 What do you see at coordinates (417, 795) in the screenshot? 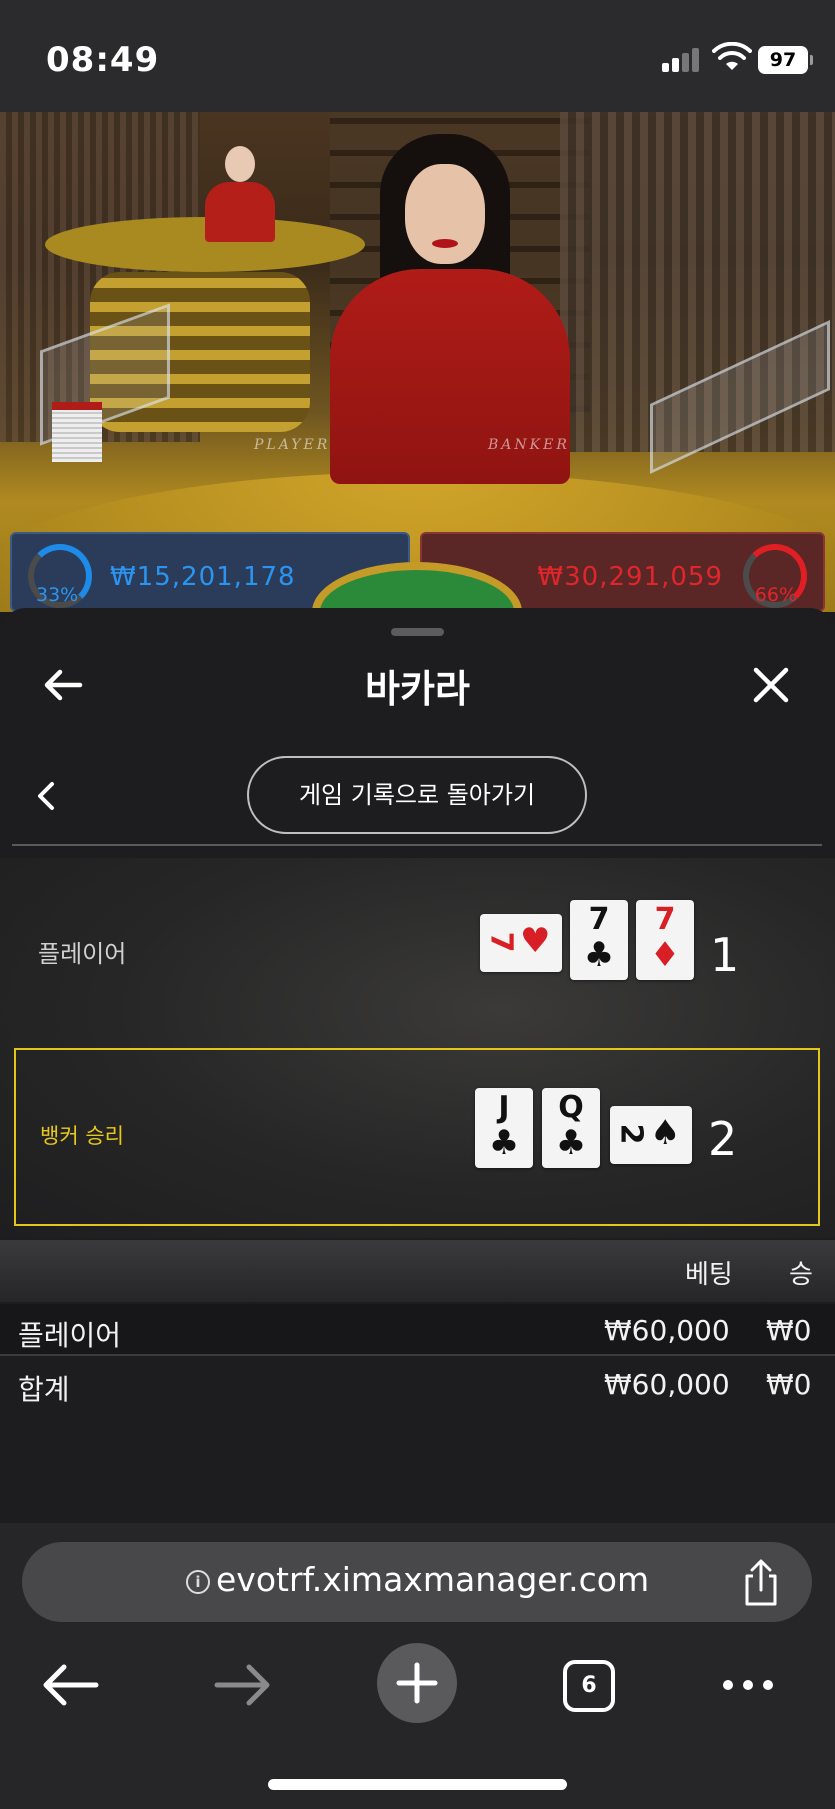
I see `back-to-history-button: 게임 기록으로 돌아가기` at bounding box center [417, 795].